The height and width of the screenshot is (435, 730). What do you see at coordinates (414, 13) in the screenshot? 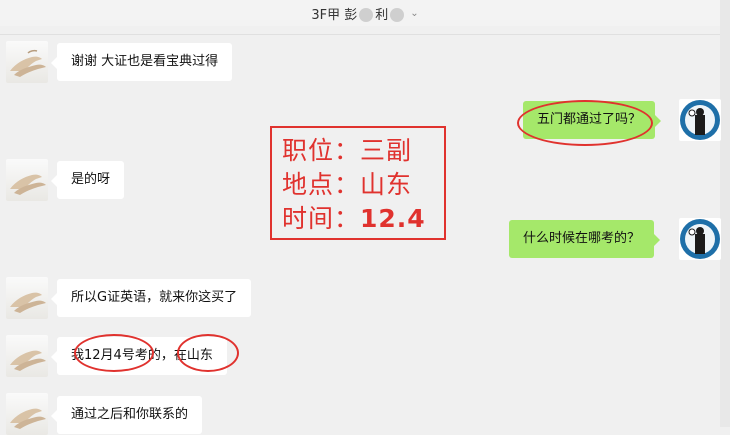
I see `chevron-down-icon: ⌄` at bounding box center [414, 13].